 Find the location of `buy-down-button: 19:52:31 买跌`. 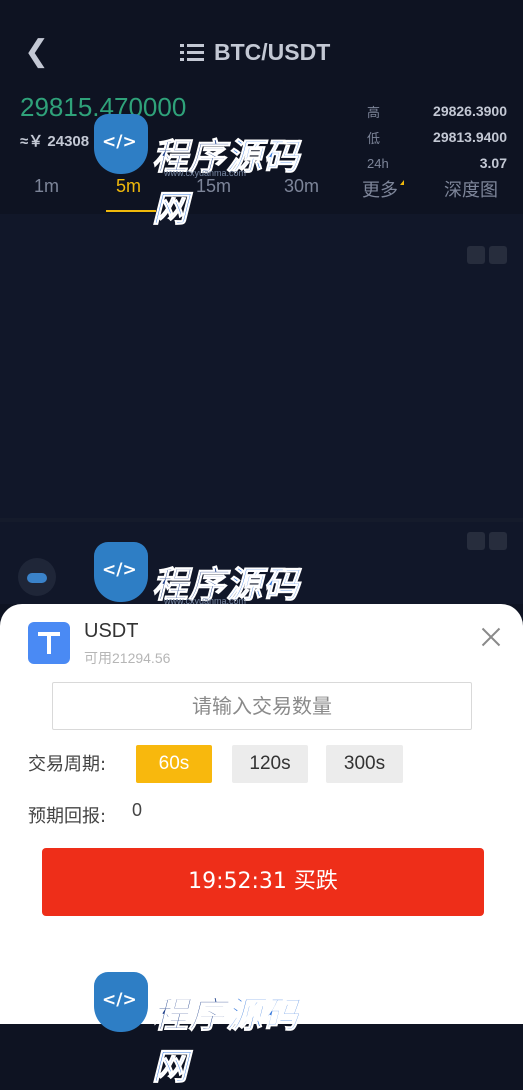

buy-down-button: 19:52:31 买跌 is located at coordinates (263, 882).